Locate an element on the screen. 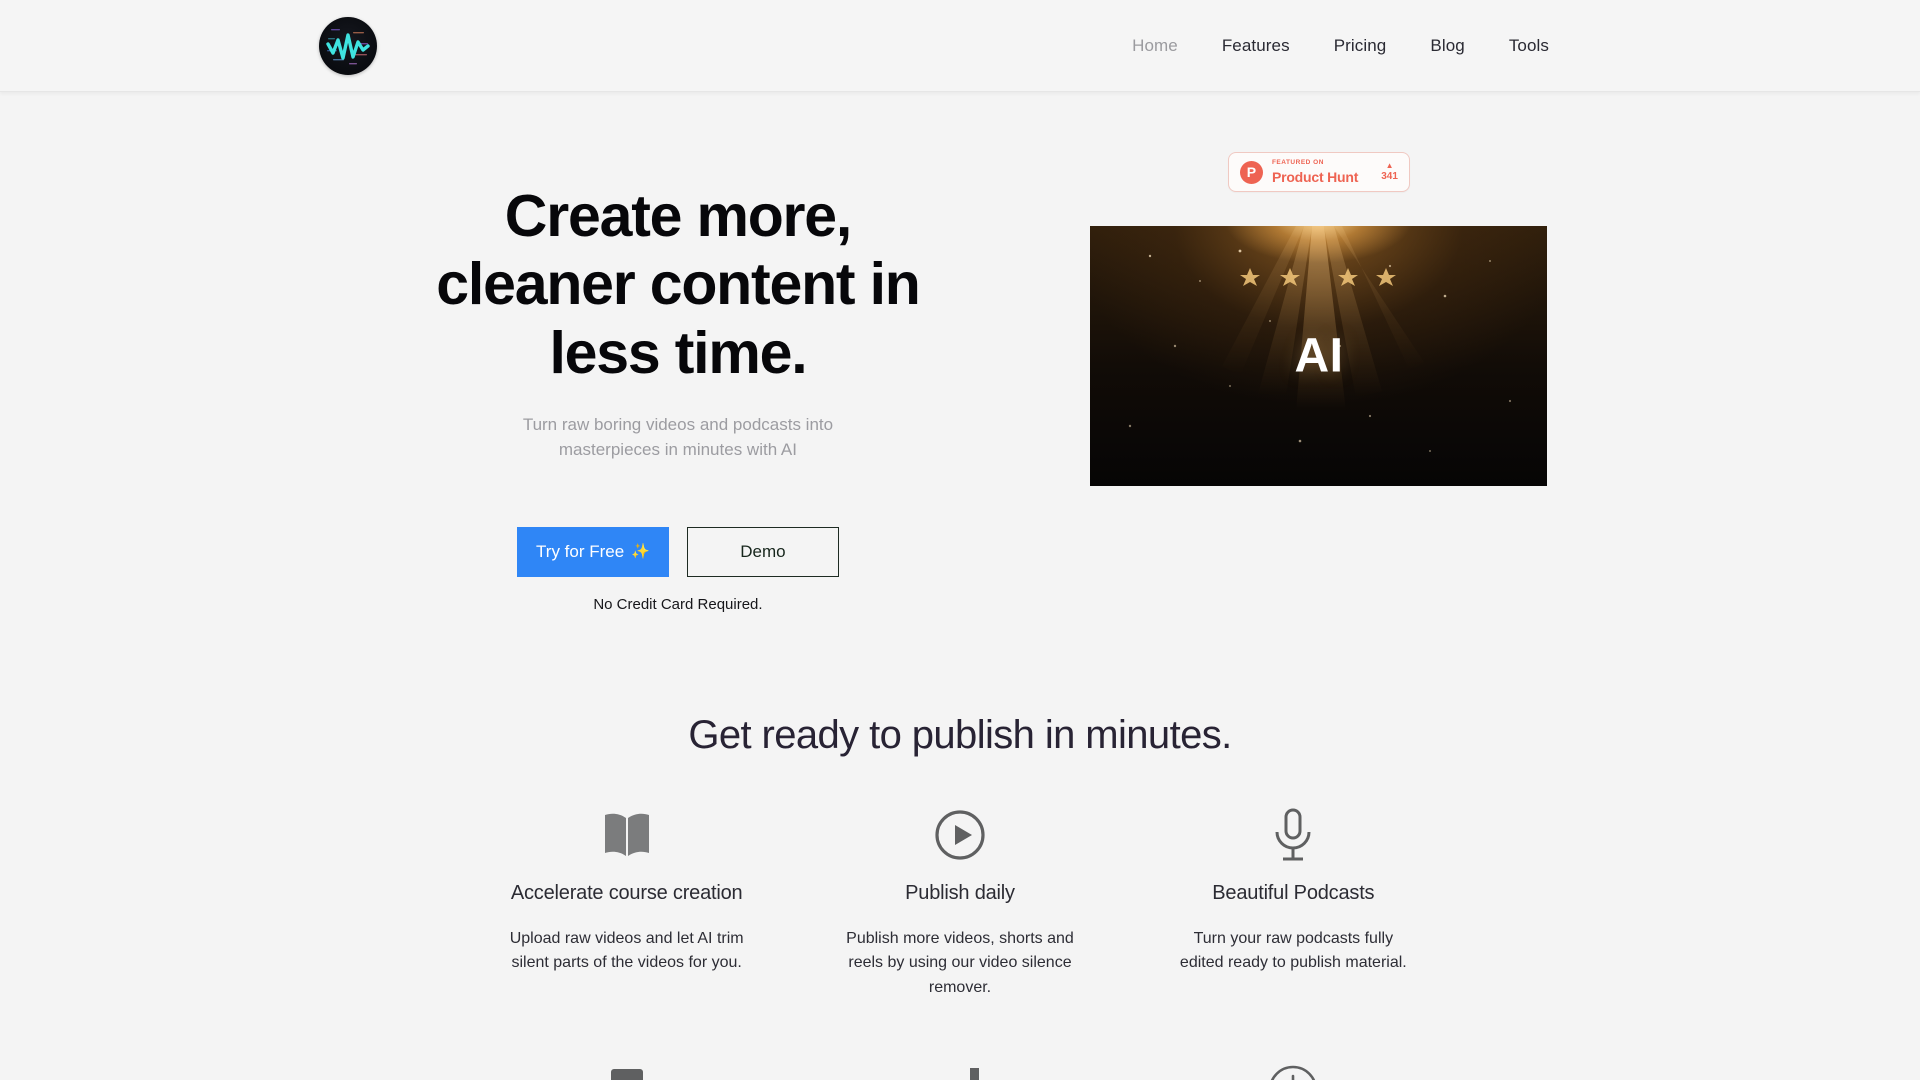  credit-card-icon is located at coordinates (627, 1069).